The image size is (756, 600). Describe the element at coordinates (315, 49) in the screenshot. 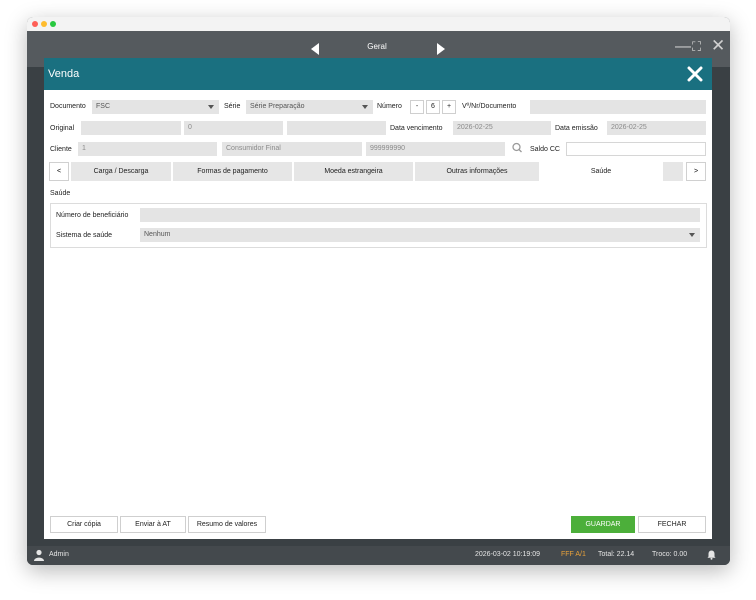

I see `previous-arrow-icon` at that location.